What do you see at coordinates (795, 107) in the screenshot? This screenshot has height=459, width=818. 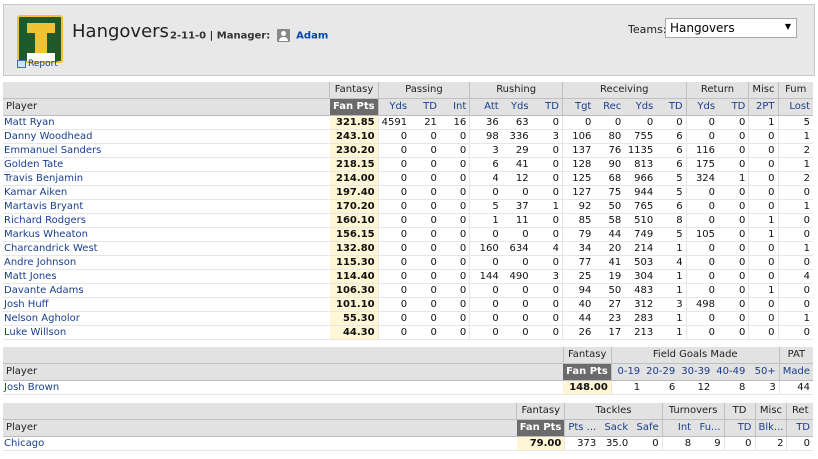 I see `stat-column-header: Lost` at bounding box center [795, 107].